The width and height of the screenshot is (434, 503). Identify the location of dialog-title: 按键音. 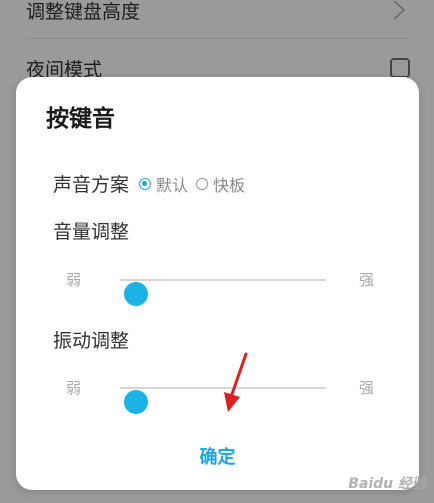
(80, 119).